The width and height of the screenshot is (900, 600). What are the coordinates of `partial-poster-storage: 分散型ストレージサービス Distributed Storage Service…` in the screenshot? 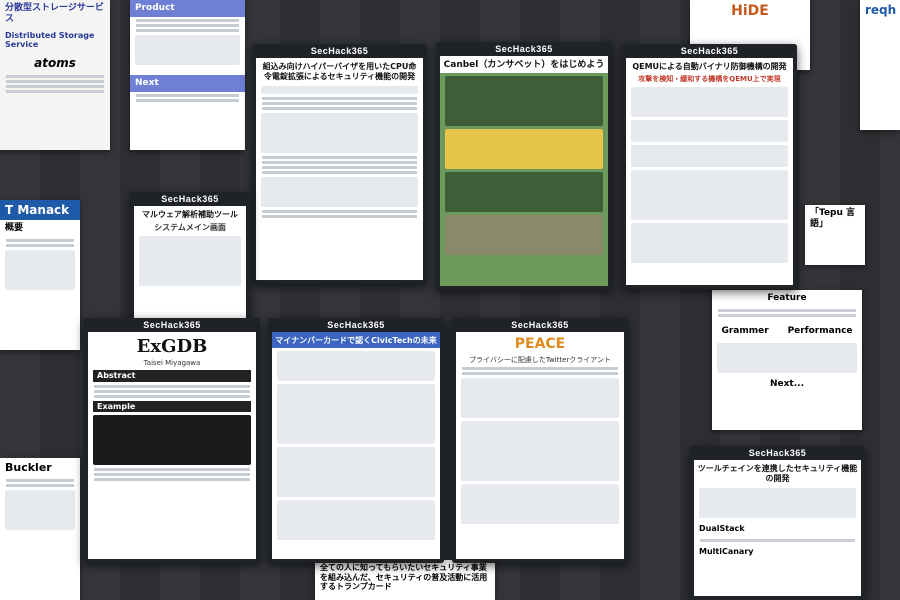 It's located at (55, 75).